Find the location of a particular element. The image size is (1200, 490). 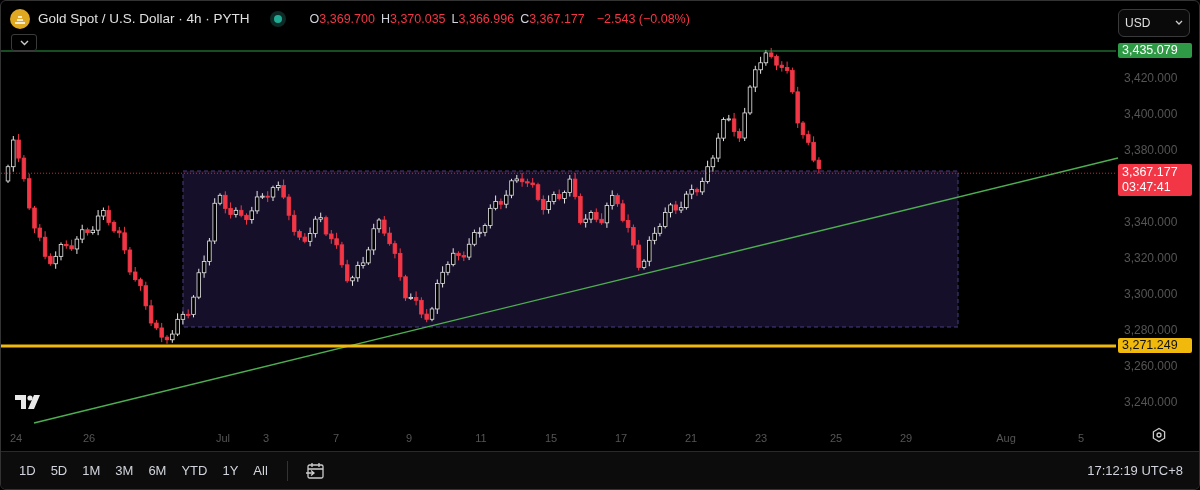

price-axis-label: 3,260.000 is located at coordinates (1151, 366).